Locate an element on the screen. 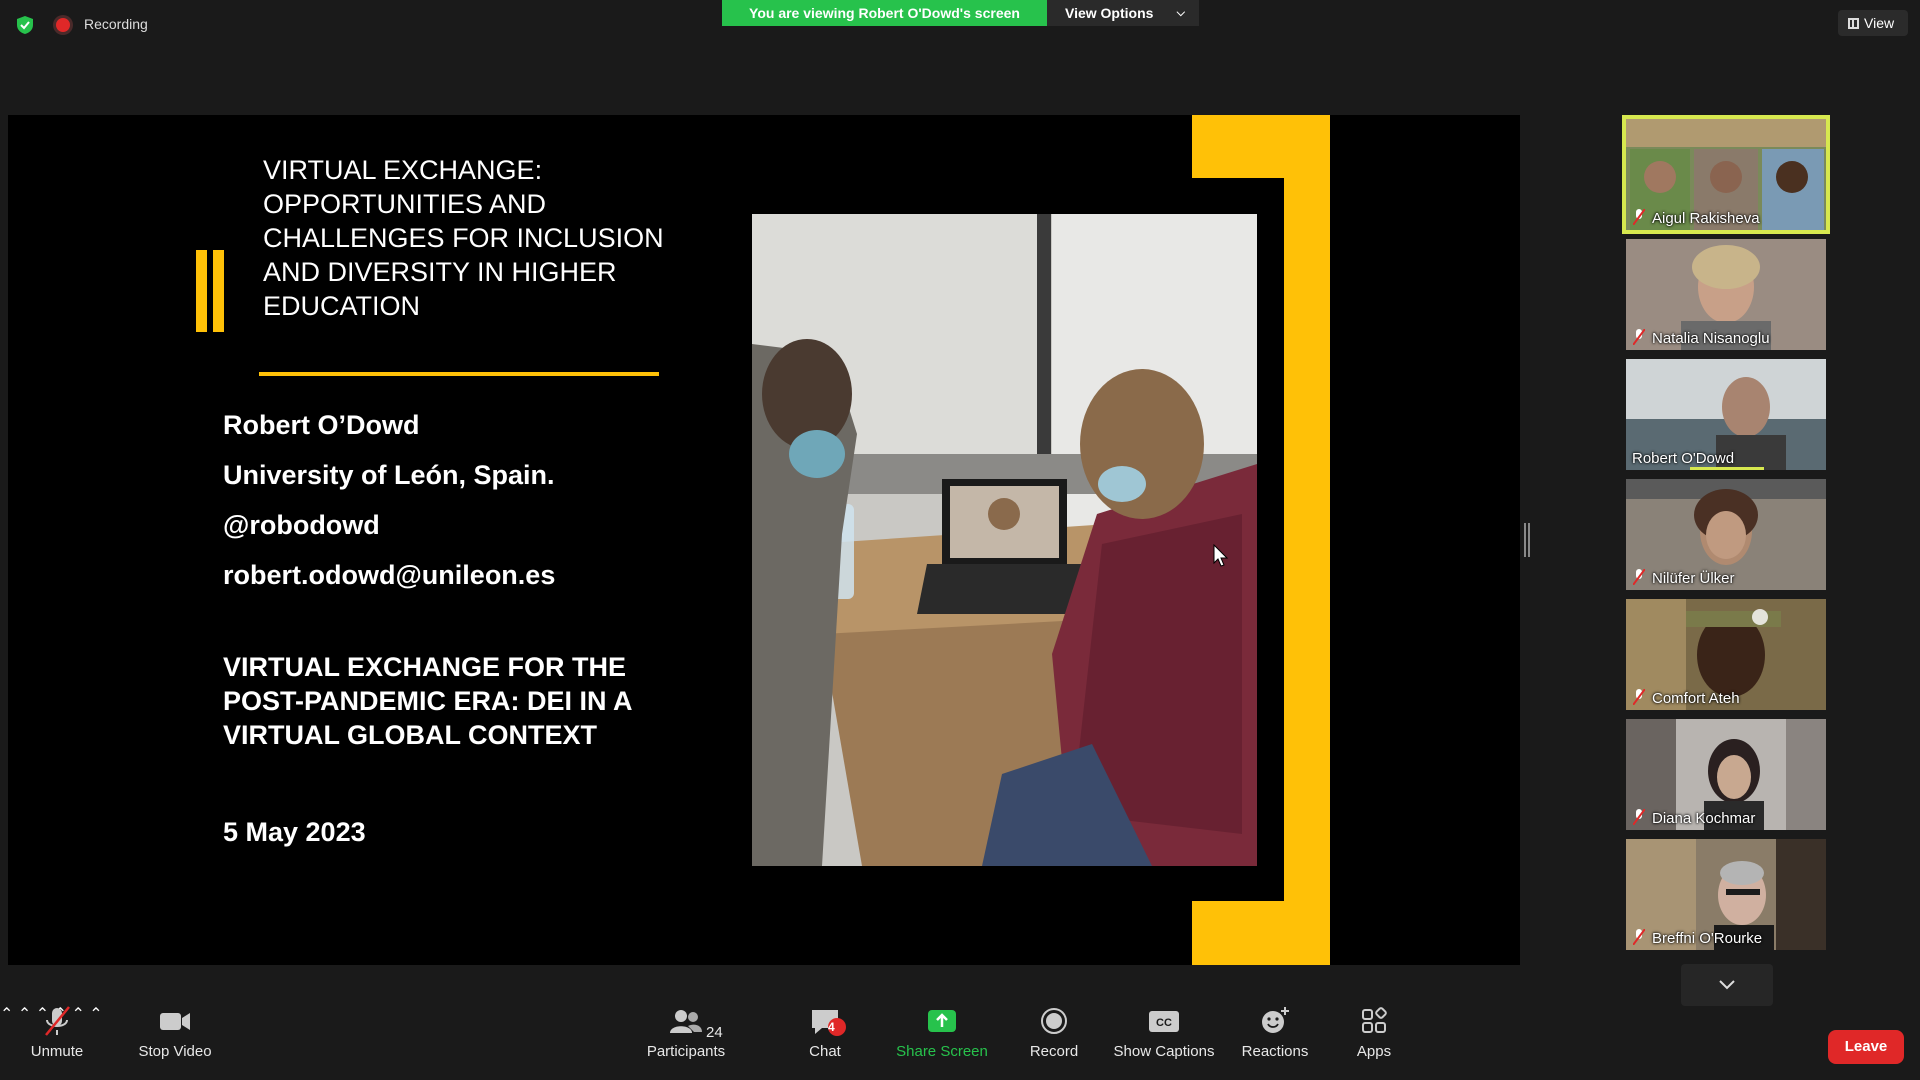  share-screen-button: Share Screen is located at coordinates (942, 1032).